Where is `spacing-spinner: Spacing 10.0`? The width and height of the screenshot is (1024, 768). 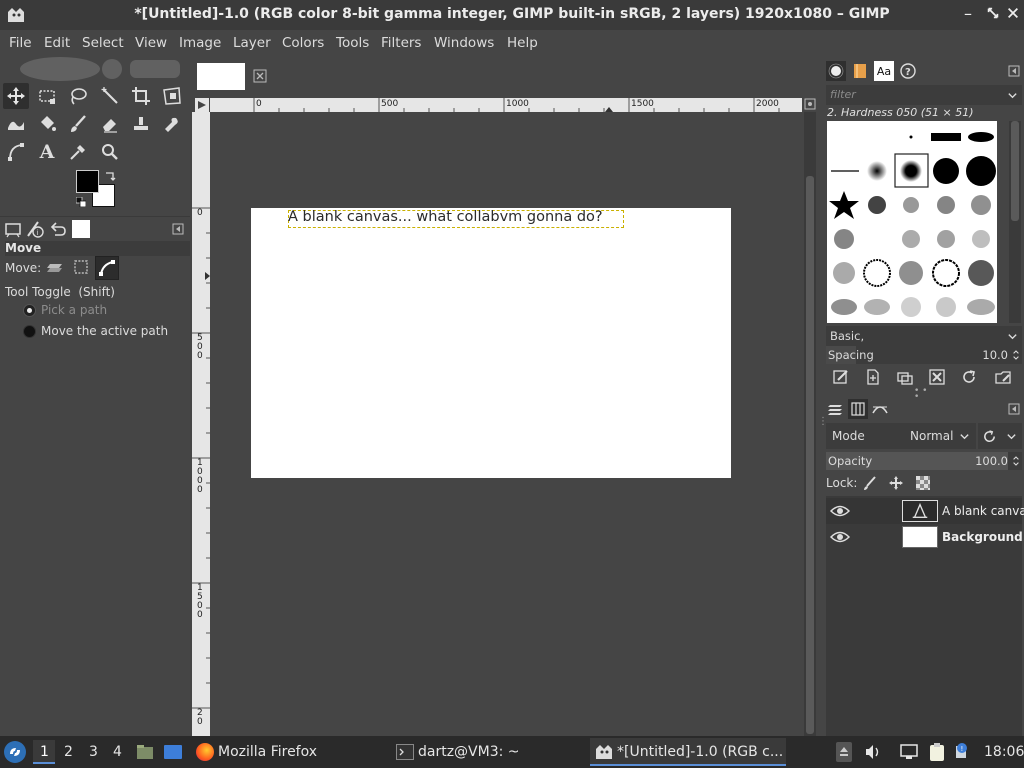 spacing-spinner: Spacing 10.0 is located at coordinates (924, 355).